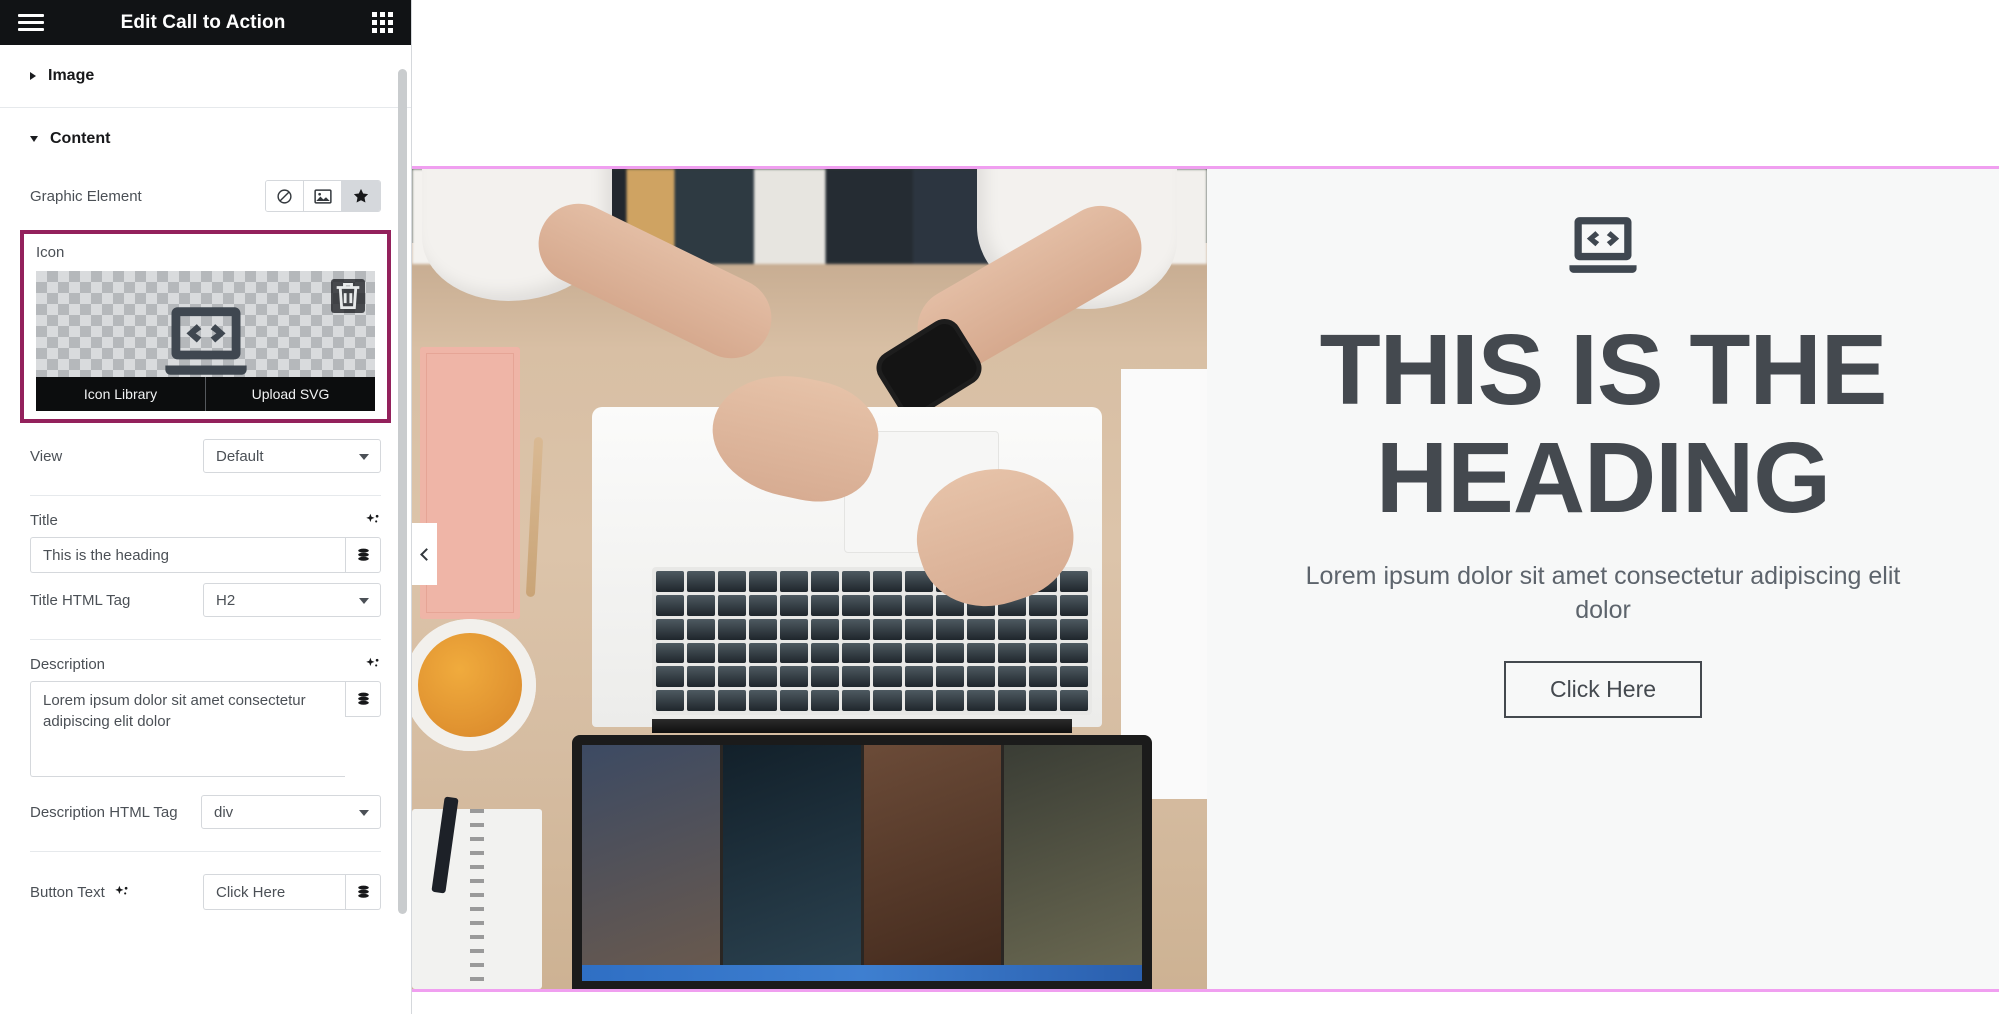 This screenshot has height=1014, width=1999. What do you see at coordinates (291, 812) in the screenshot?
I see `description-html-tag-select: div` at bounding box center [291, 812].